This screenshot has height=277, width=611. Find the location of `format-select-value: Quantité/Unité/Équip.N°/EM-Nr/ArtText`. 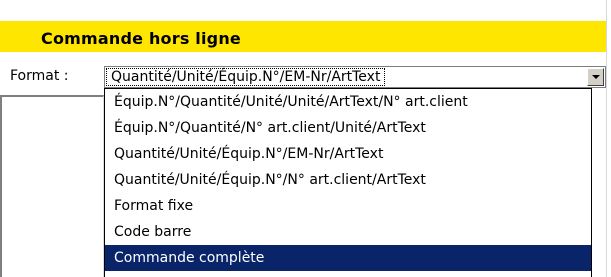

format-select-value: Quantité/Unité/Équip.N°/EM-Nr/ArtText is located at coordinates (245, 77).